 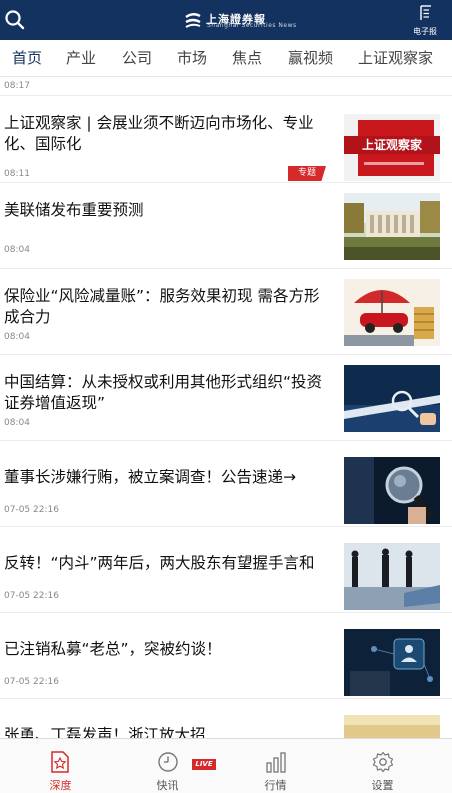 What do you see at coordinates (167, 785) in the screenshot?
I see `nav-flash-label: 快讯` at bounding box center [167, 785].